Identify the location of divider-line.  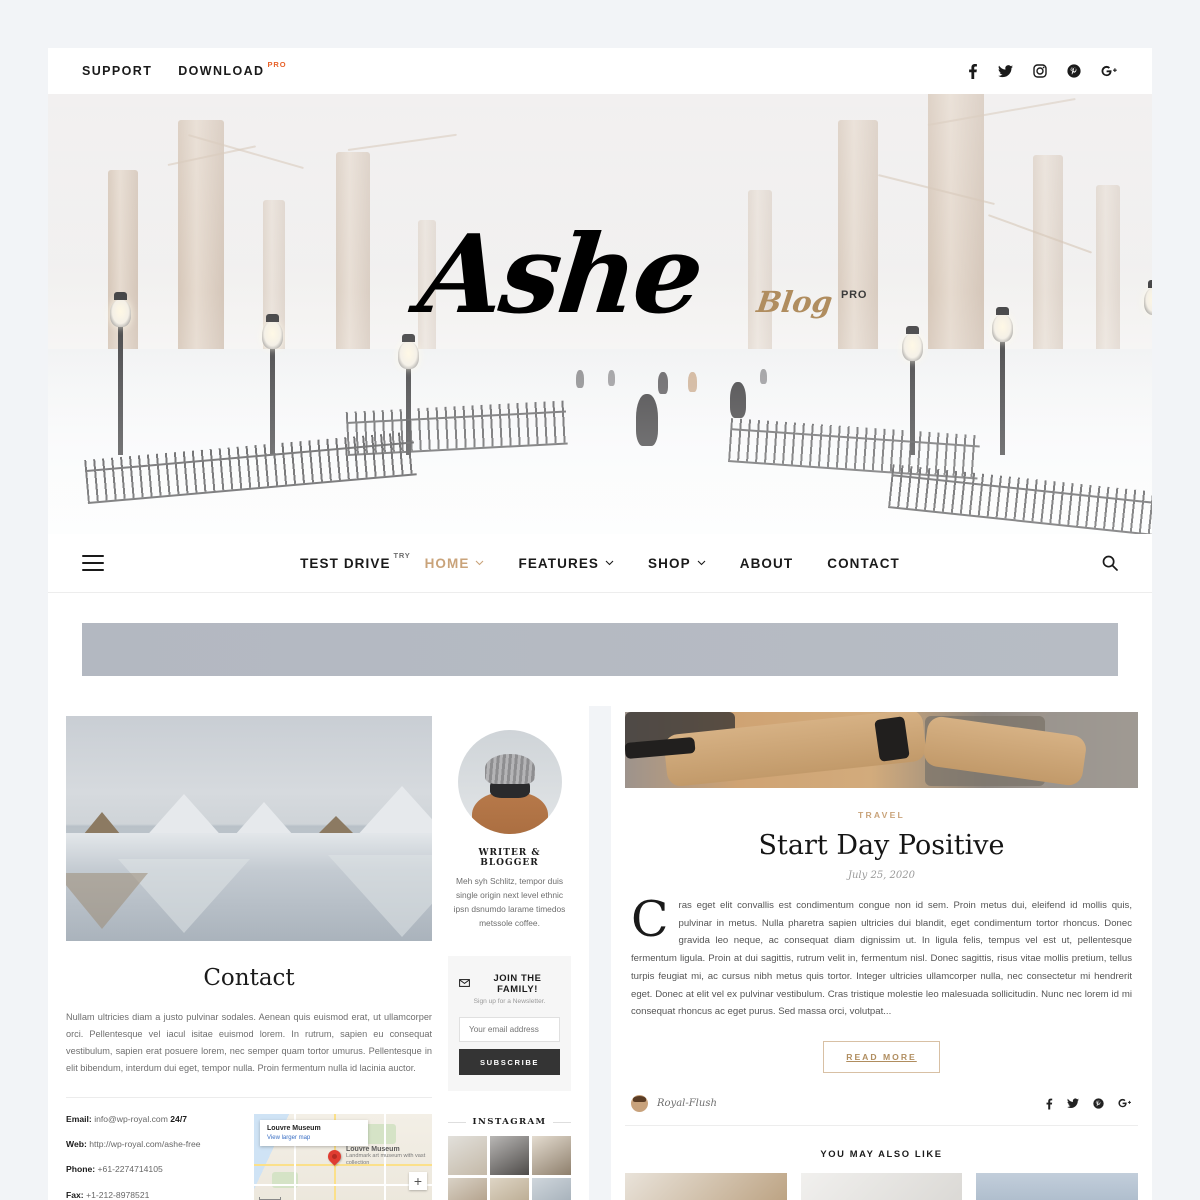
(457, 1122).